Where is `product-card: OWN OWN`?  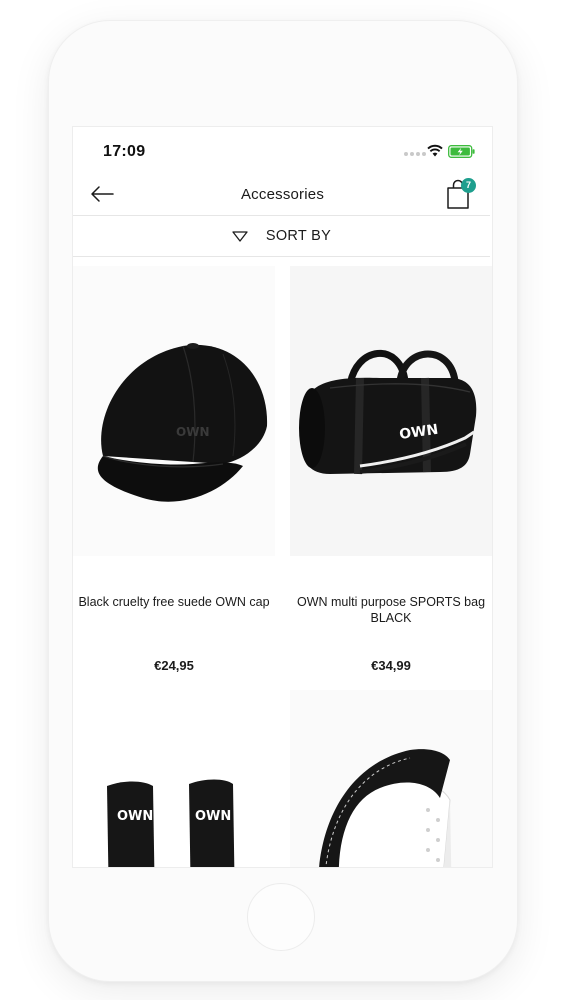
product-card: OWN OWN is located at coordinates (174, 778).